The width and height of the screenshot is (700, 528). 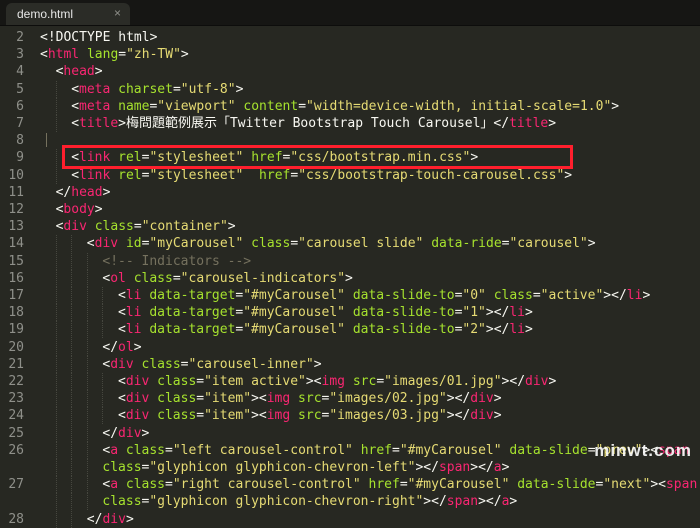 I want to click on code-text: </head>, so click(x=83, y=192).